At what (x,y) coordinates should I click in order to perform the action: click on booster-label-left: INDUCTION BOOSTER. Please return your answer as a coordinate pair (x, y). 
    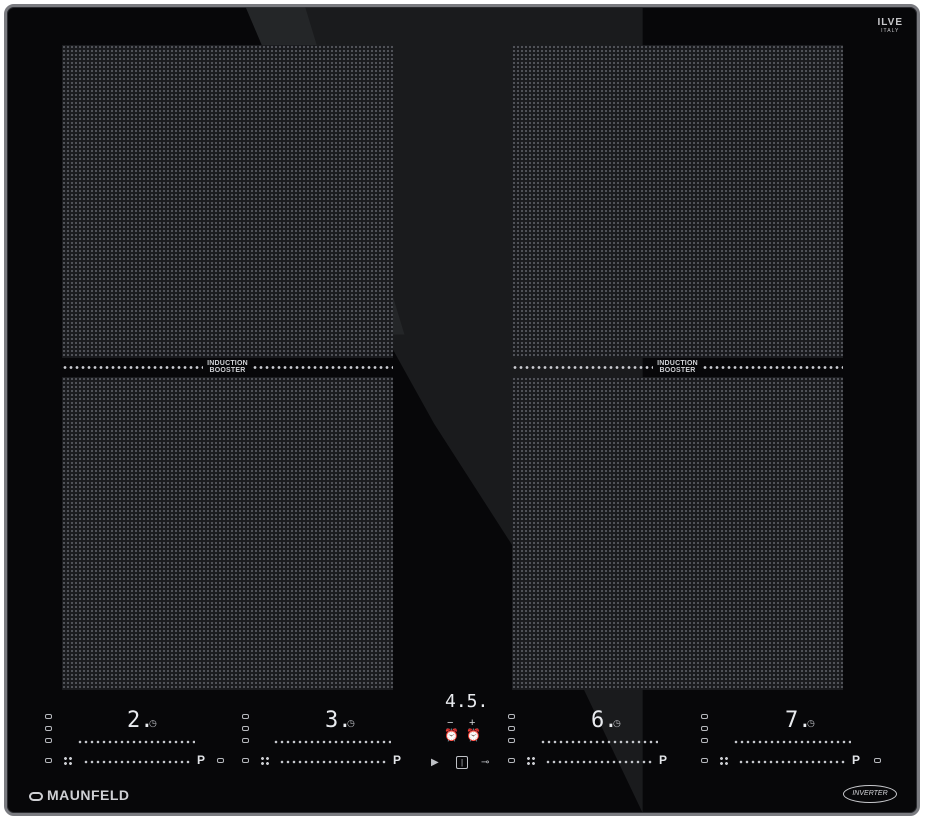
    Looking at the image, I should click on (227, 367).